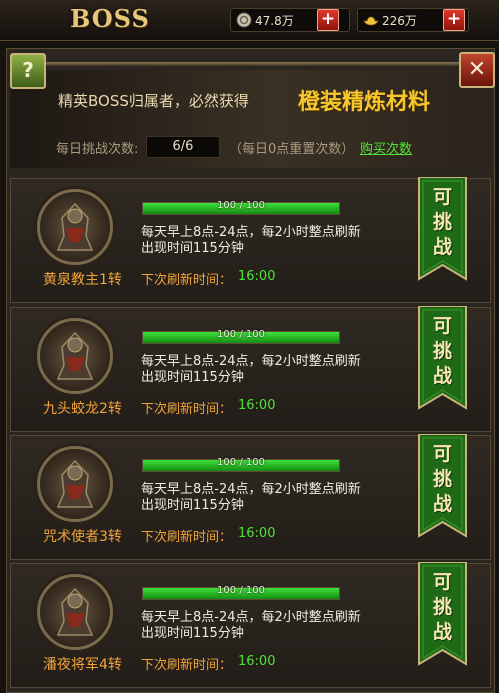  What do you see at coordinates (328, 20) in the screenshot?
I see `add-silver-button: +` at bounding box center [328, 20].